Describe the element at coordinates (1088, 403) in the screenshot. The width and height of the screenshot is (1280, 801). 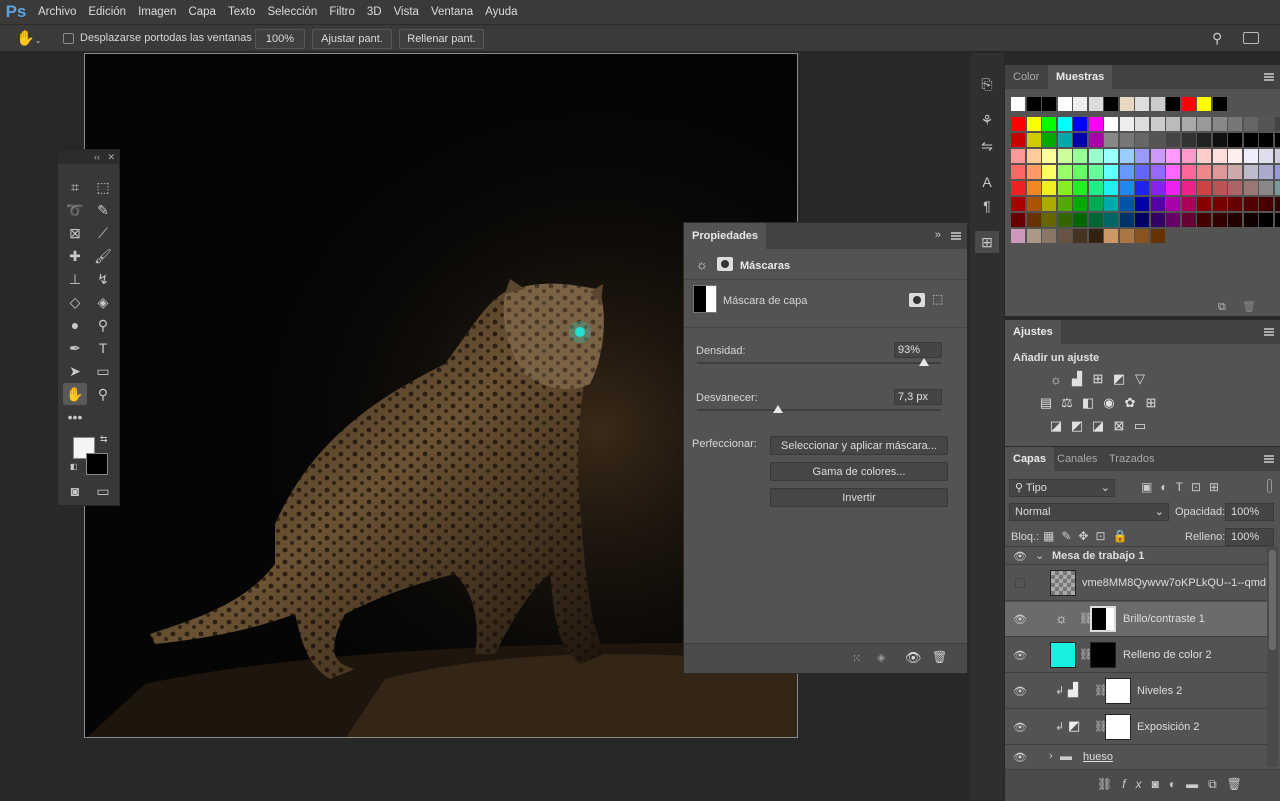
I see `black-white-icon: ◧` at that location.